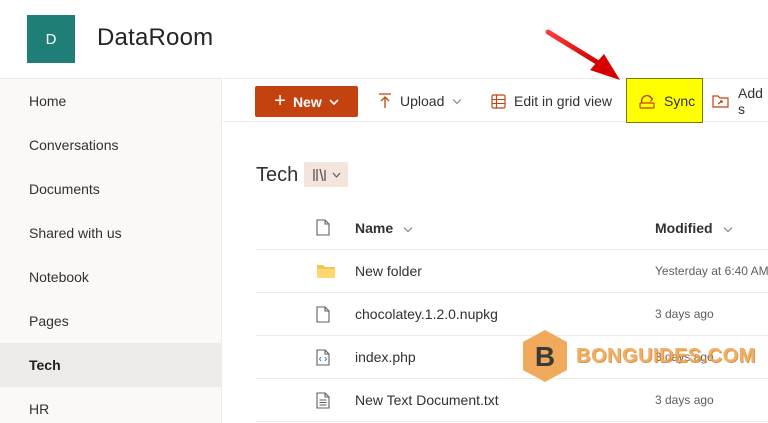 Image resolution: width=768 pixels, height=423 pixels. I want to click on grid-icon, so click(498, 101).